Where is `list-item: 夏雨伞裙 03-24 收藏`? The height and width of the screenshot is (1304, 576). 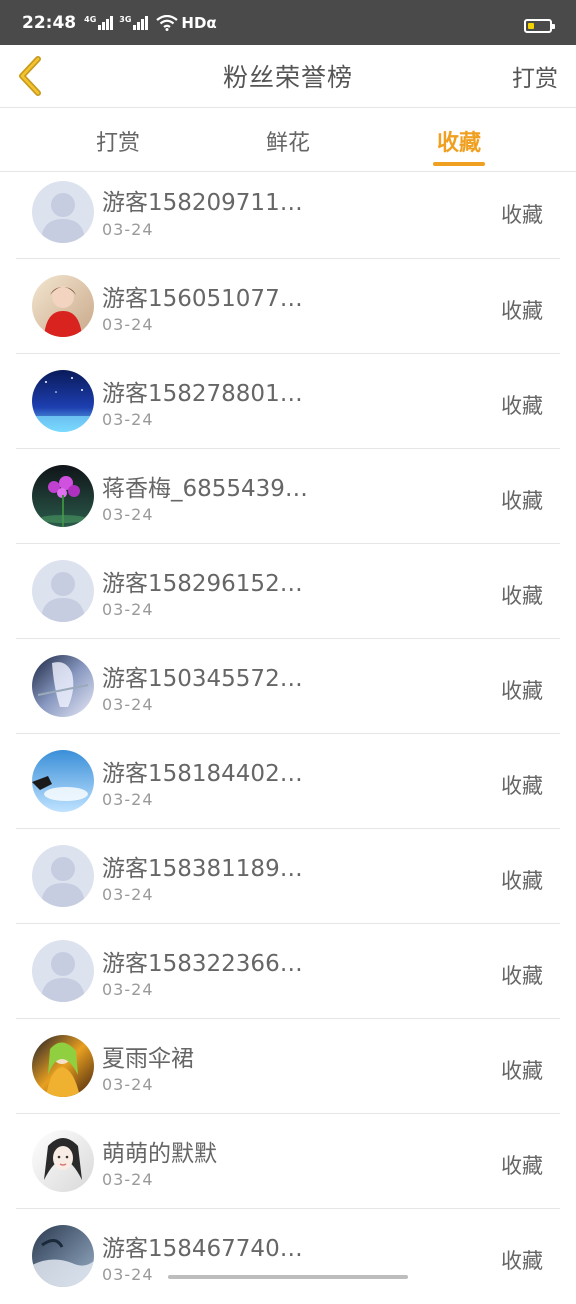
list-item: 夏雨伞裙 03-24 收藏 is located at coordinates (288, 1066).